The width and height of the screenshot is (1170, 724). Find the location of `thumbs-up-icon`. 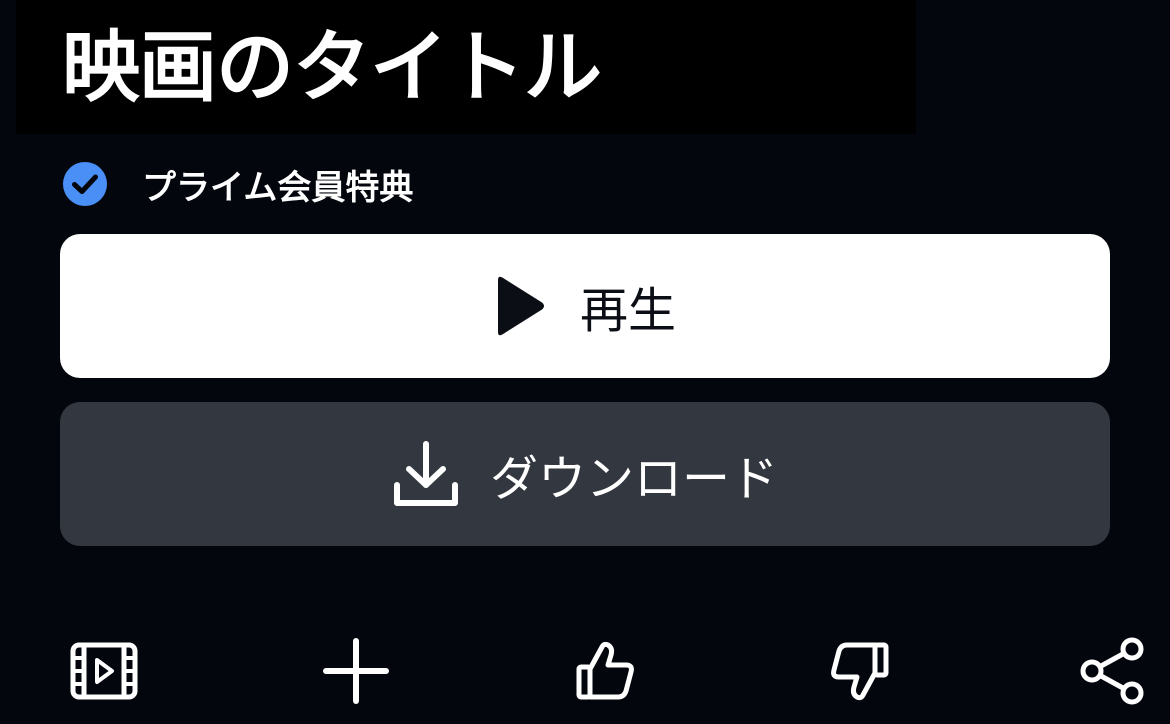

thumbs-up-icon is located at coordinates (605, 670).